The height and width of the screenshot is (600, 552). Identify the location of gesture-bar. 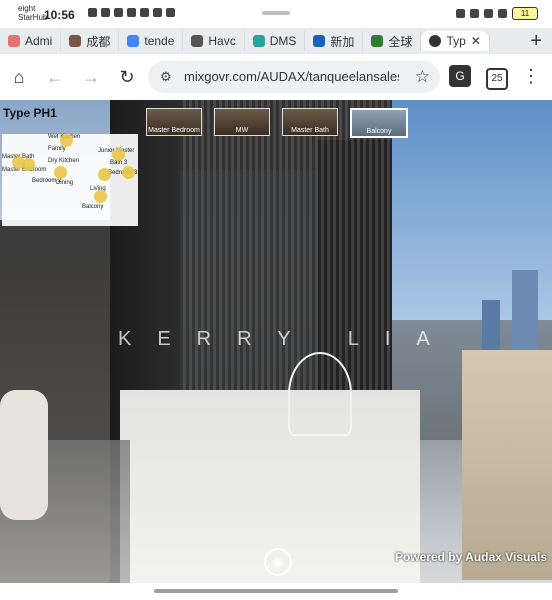
(276, 591).